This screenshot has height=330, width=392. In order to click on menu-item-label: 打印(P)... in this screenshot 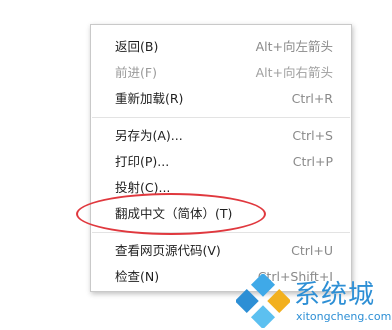, I will do `click(142, 161)`.